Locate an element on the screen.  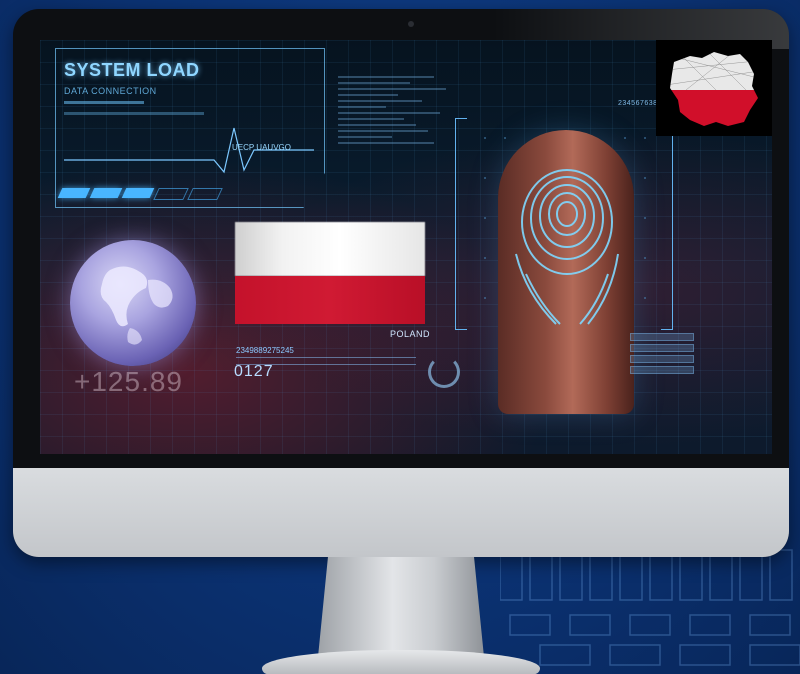
fingerprint-icon is located at coordinates (567, 247).